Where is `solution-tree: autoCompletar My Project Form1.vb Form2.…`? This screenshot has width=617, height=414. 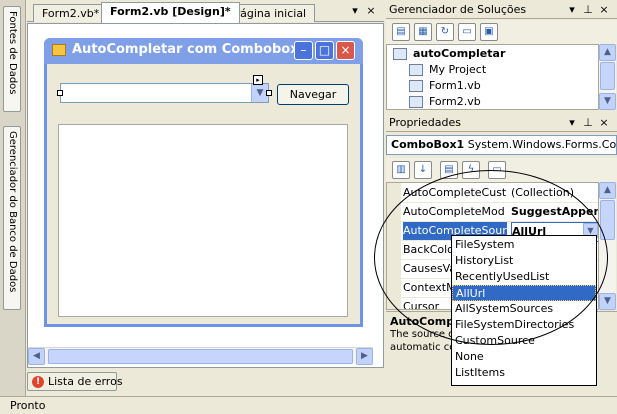
solution-tree: autoCompletar My Project Form1.vb Form2.… is located at coordinates (492, 77).